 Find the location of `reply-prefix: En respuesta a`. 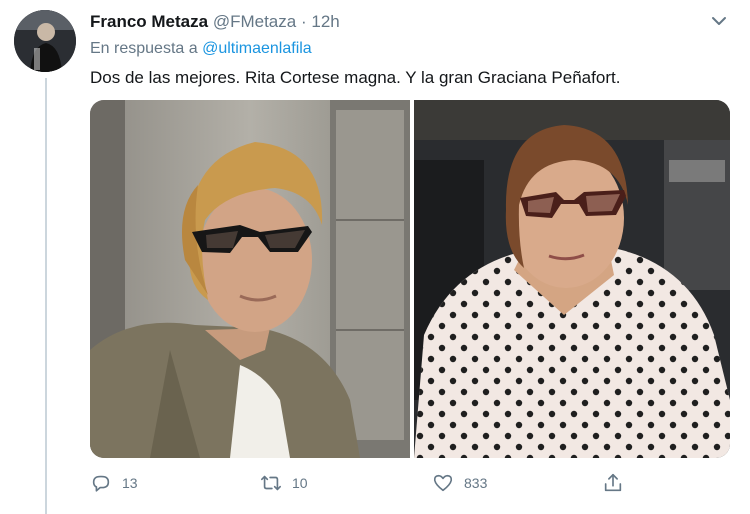

reply-prefix: En respuesta a is located at coordinates (144, 48).